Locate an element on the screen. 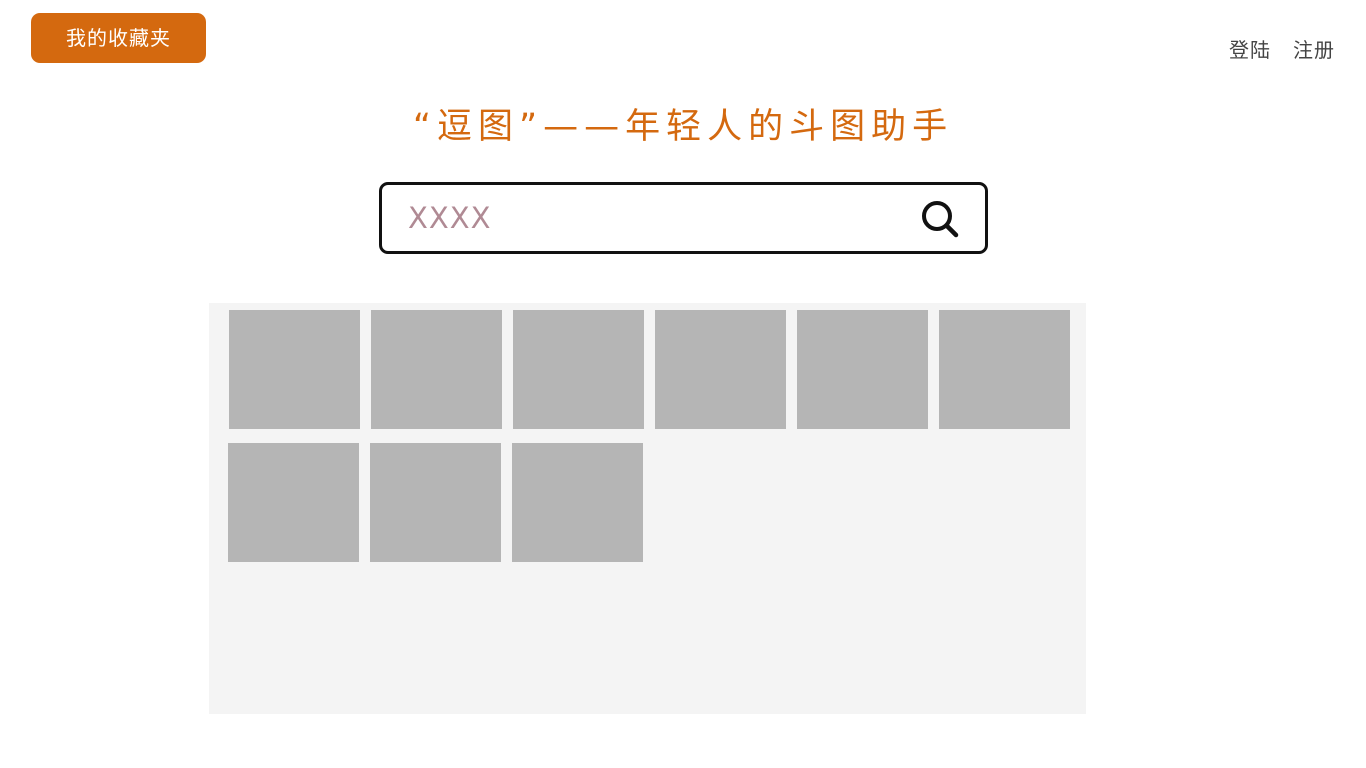 This screenshot has width=1366, height=768. register-link: 注册 is located at coordinates (1314, 48).